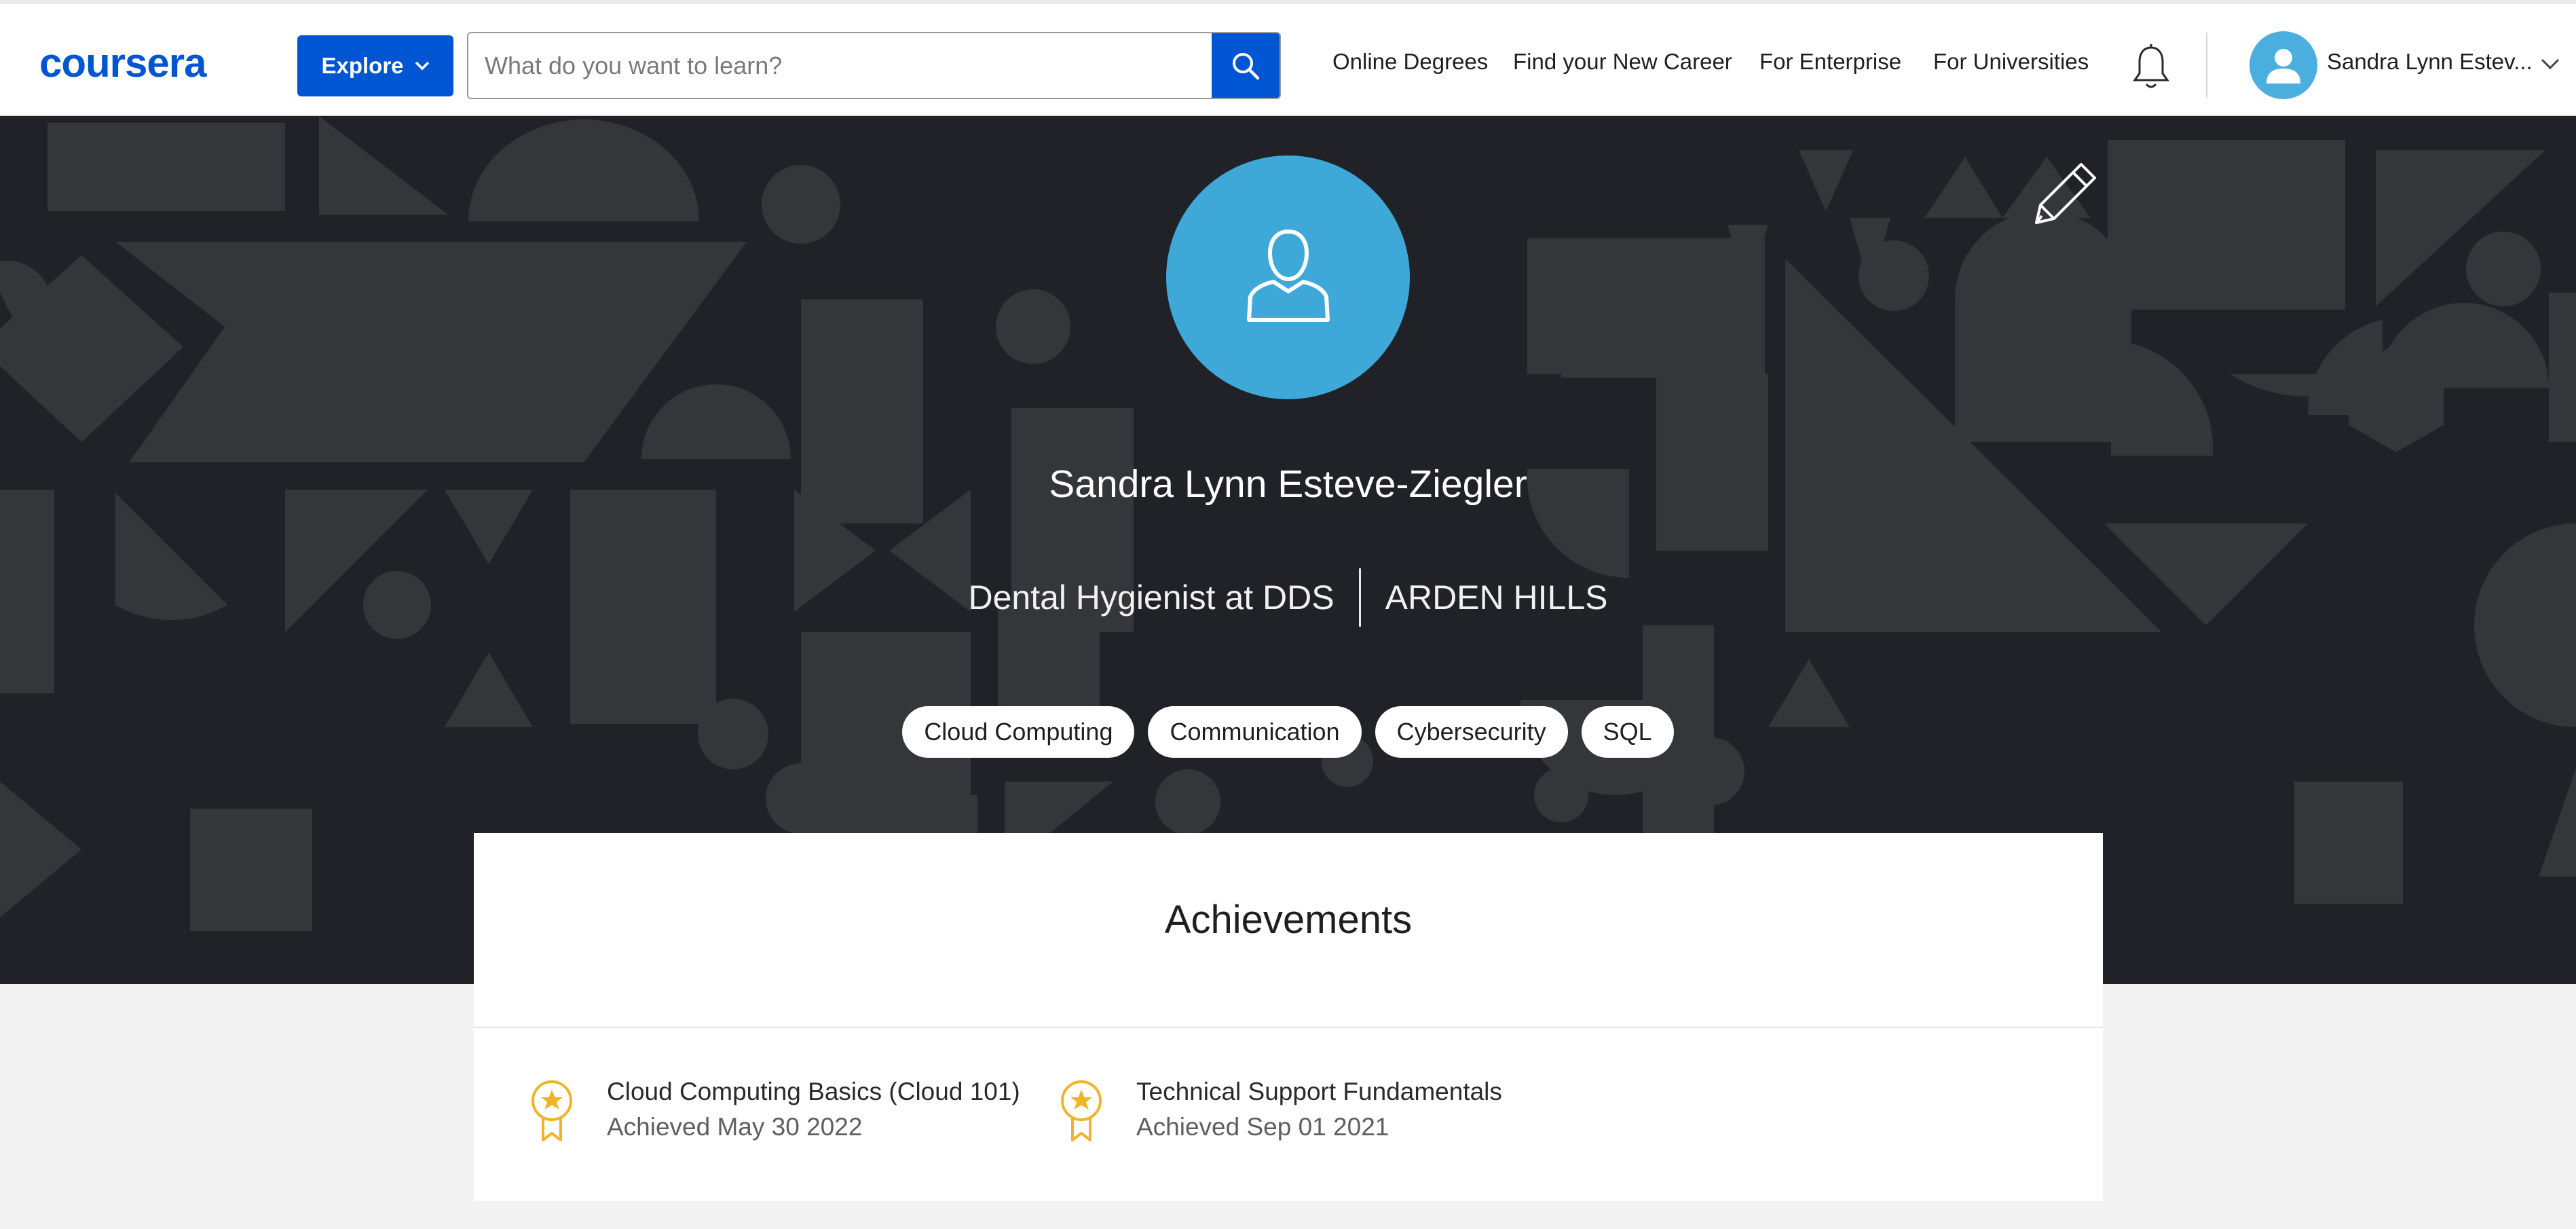  What do you see at coordinates (1830, 62) in the screenshot?
I see `nav-for-enterprise: For Enterprise` at bounding box center [1830, 62].